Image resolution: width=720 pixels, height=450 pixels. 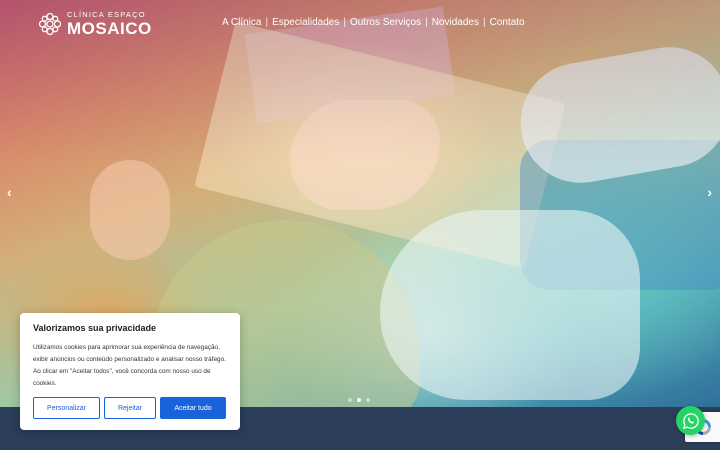 I want to click on accept-all-button: Aceitar tudo, so click(x=193, y=408).